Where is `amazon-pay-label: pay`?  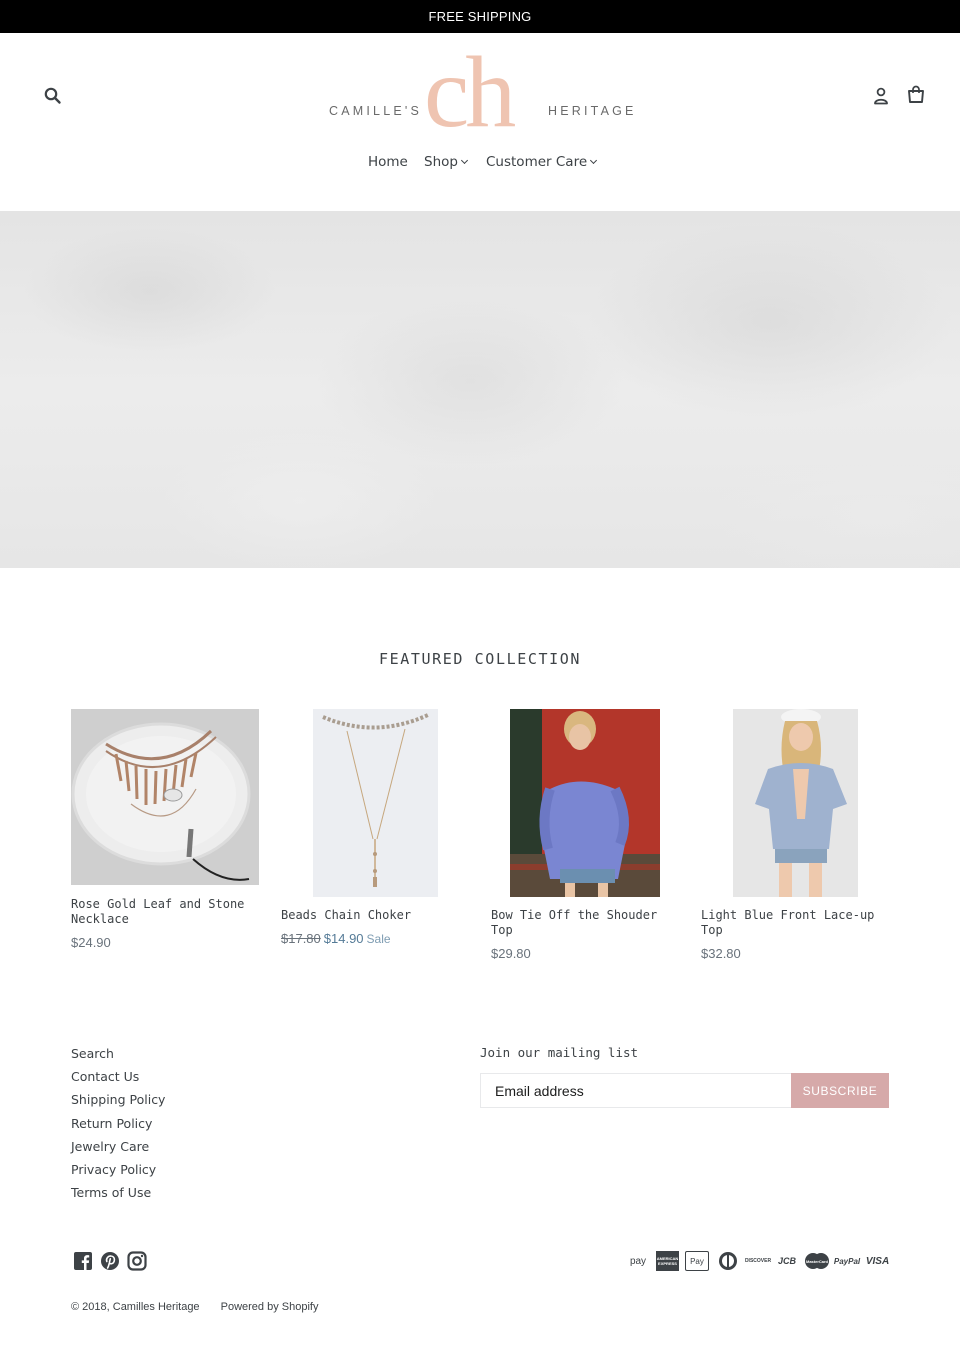 amazon-pay-label: pay is located at coordinates (638, 1261).